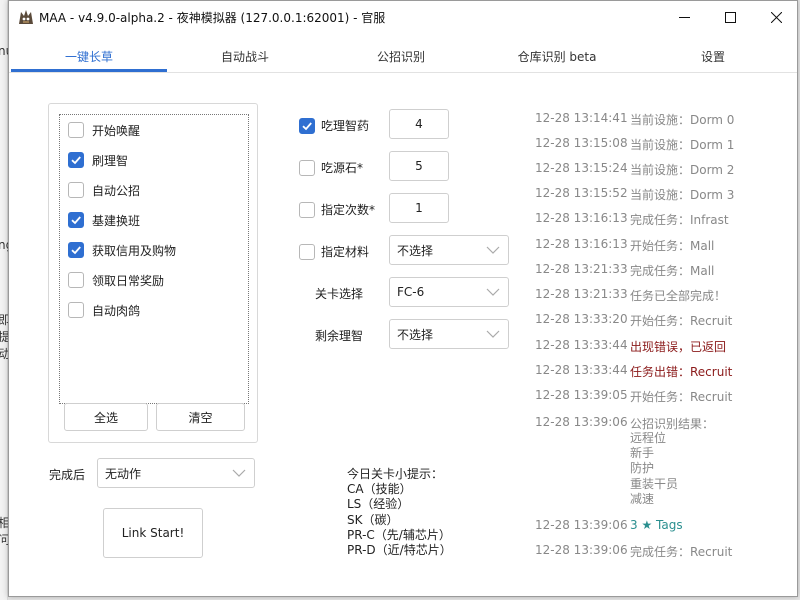  I want to click on log-message: 出现错误，已返回, so click(678, 347).